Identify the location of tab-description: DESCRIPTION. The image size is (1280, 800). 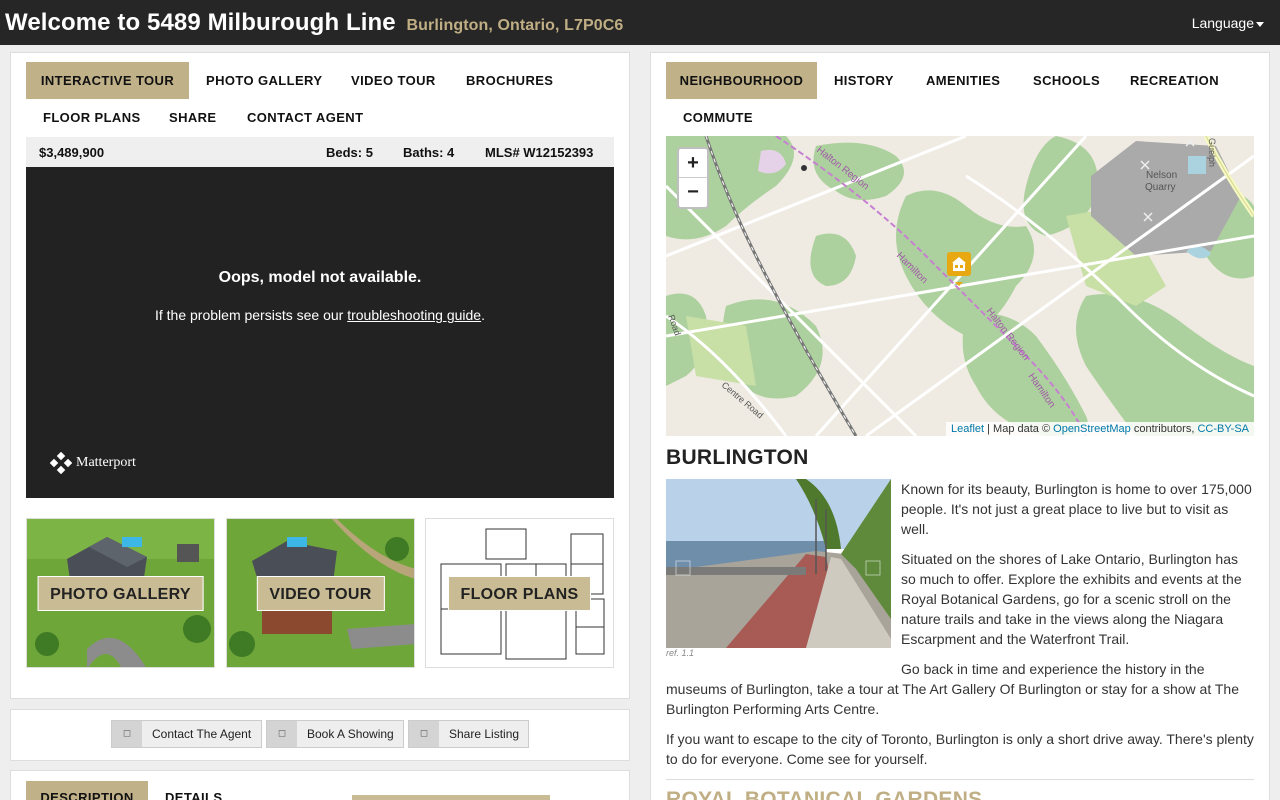
(87, 790).